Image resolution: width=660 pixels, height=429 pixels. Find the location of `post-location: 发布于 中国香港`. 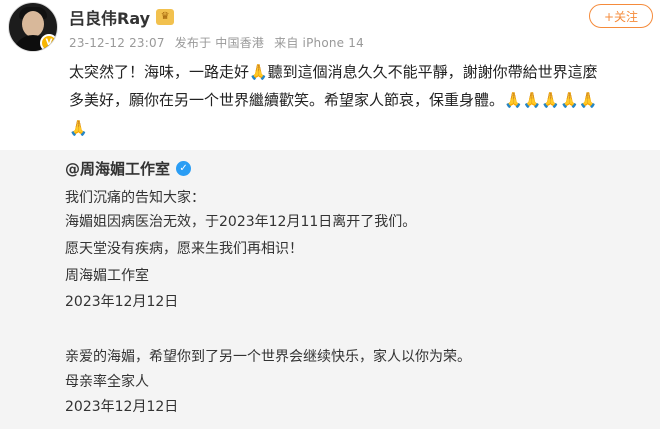

post-location: 发布于 中国香港 is located at coordinates (219, 43).